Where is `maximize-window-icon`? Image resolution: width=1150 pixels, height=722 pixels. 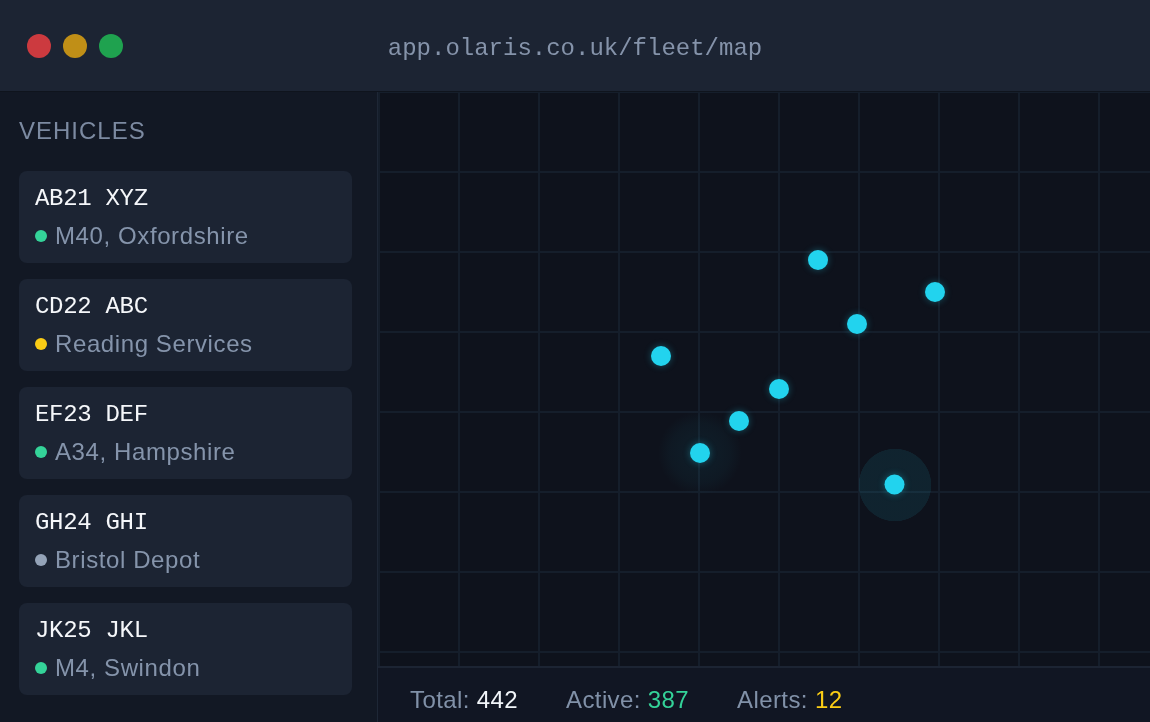
maximize-window-icon is located at coordinates (111, 45).